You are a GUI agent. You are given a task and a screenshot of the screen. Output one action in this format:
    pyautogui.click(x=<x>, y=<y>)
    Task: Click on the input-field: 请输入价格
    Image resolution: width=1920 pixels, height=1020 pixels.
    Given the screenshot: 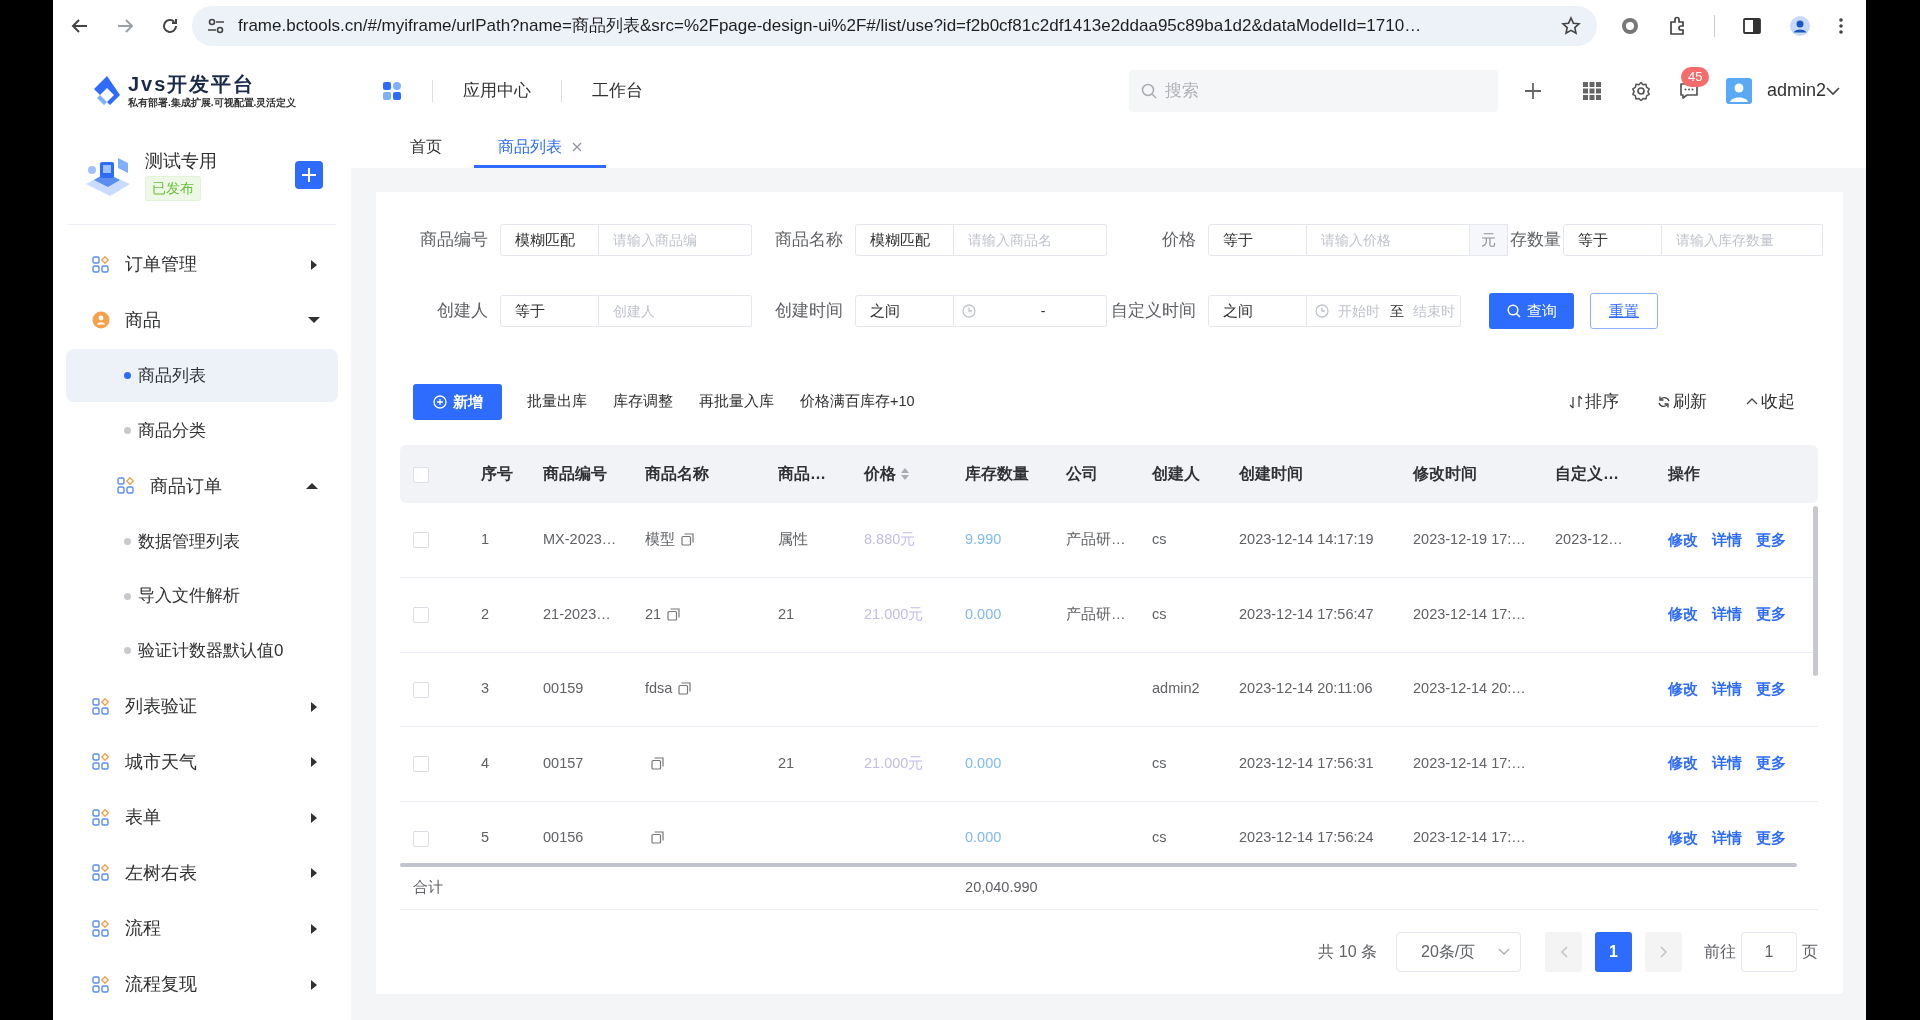 What is the action you would take?
    pyautogui.click(x=1388, y=240)
    